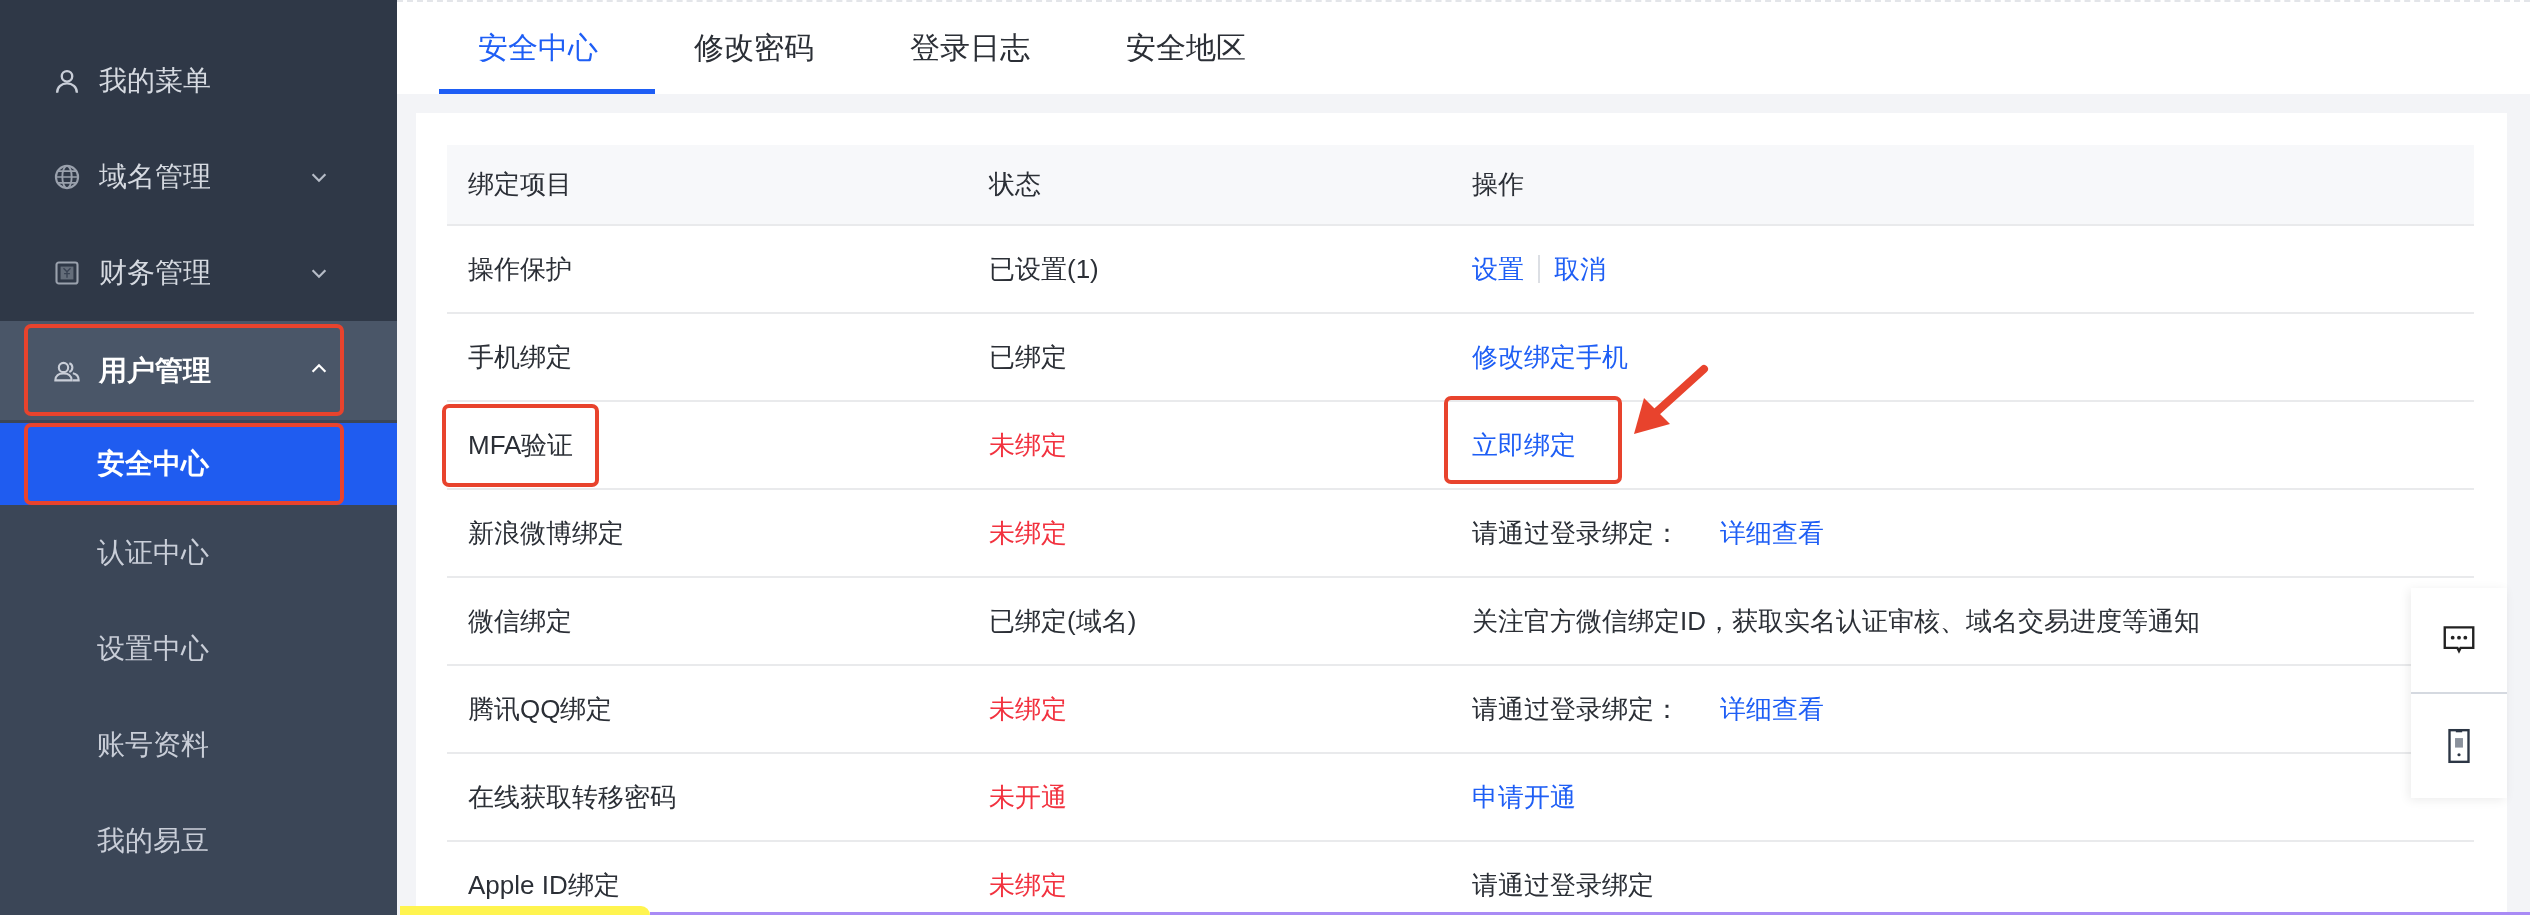 Image resolution: width=2530 pixels, height=915 pixels. What do you see at coordinates (1524, 445) in the screenshot?
I see `action-link: 立即绑定` at bounding box center [1524, 445].